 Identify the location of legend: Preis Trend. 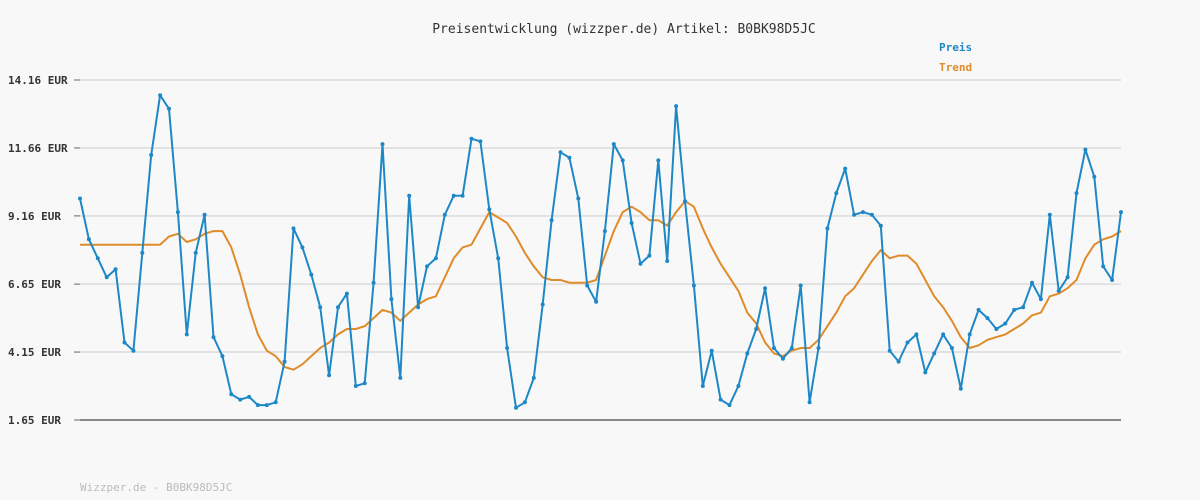
(955, 57).